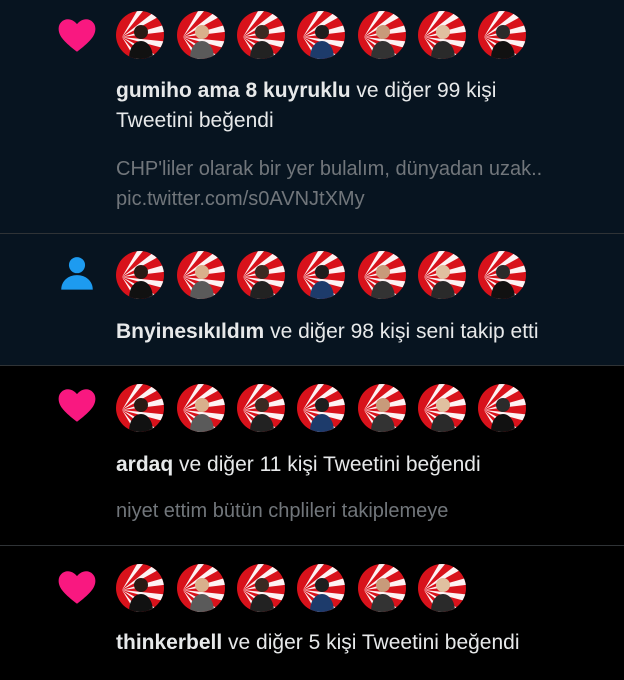 The width and height of the screenshot is (624, 680). What do you see at coordinates (361, 199) in the screenshot?
I see `tweet-preview-link: pic.twitter.com/s0AVNJtXMy` at bounding box center [361, 199].